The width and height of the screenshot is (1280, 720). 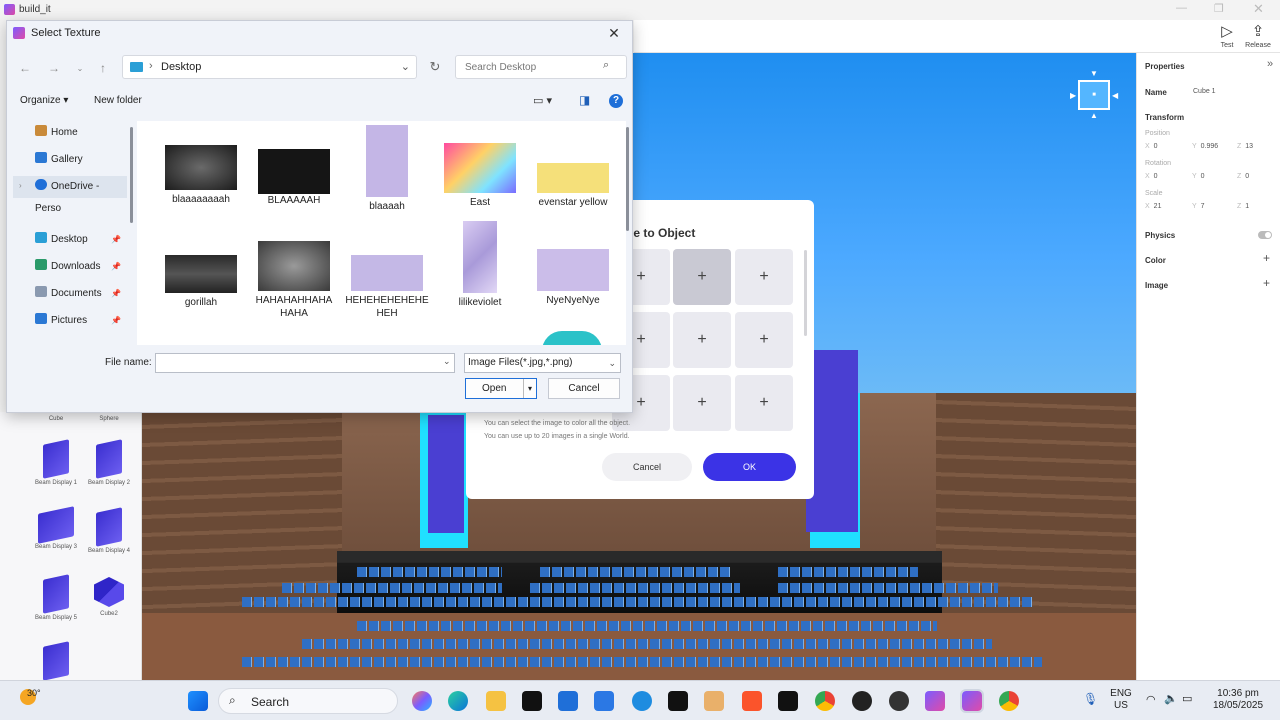 What do you see at coordinates (1181, 8) in the screenshot?
I see `minimize-icon: —` at bounding box center [1181, 8].